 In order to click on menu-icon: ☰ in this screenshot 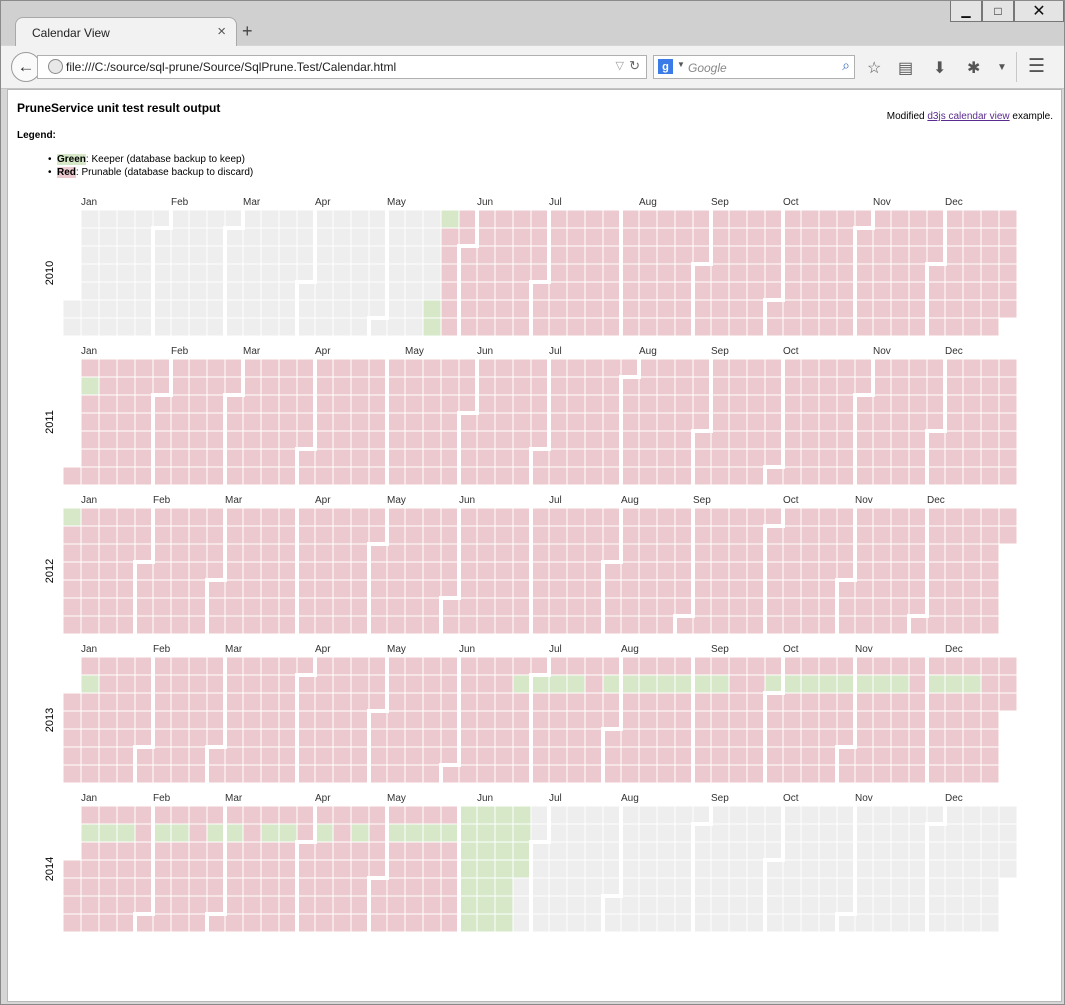, I will do `click(1036, 66)`.